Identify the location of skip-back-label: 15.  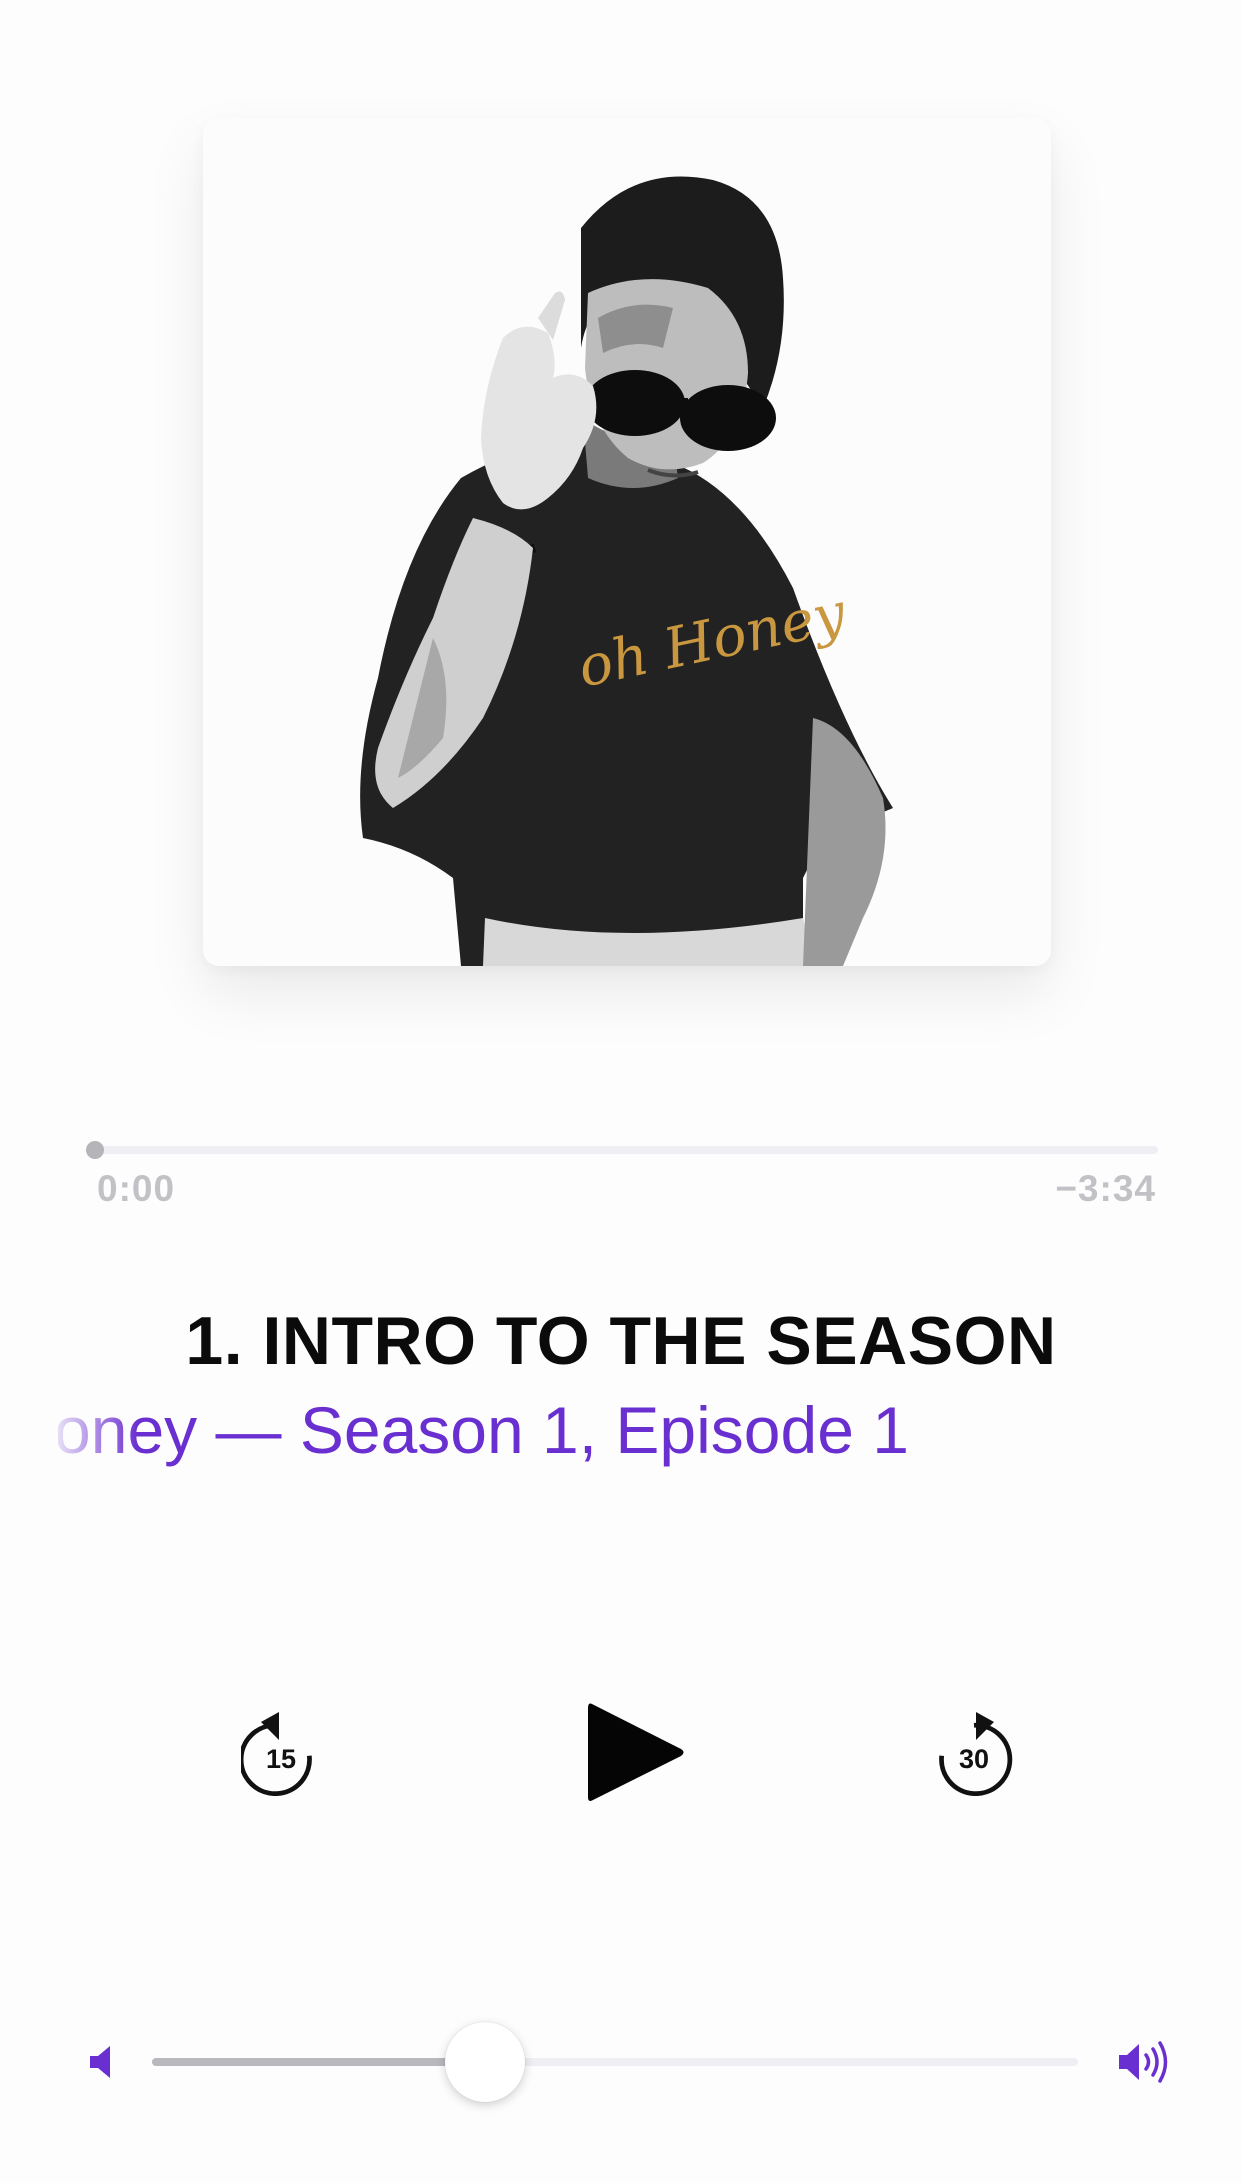
(281, 1759).